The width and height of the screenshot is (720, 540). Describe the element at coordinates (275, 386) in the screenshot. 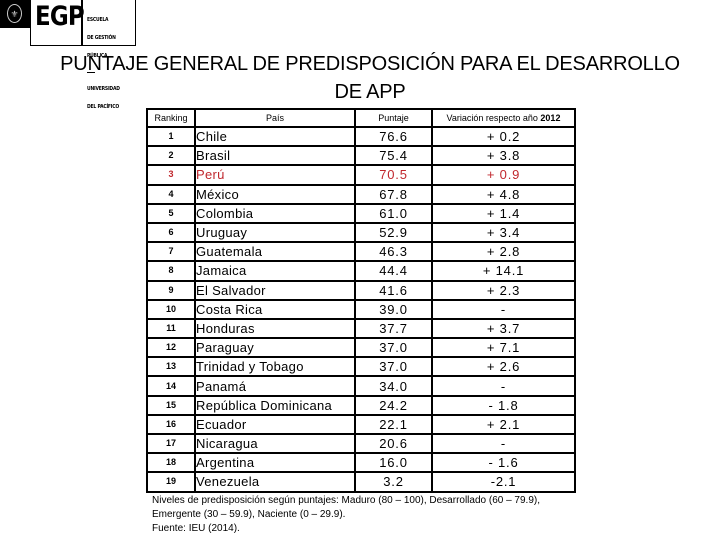

I see `cell-country: Panamá` at that location.